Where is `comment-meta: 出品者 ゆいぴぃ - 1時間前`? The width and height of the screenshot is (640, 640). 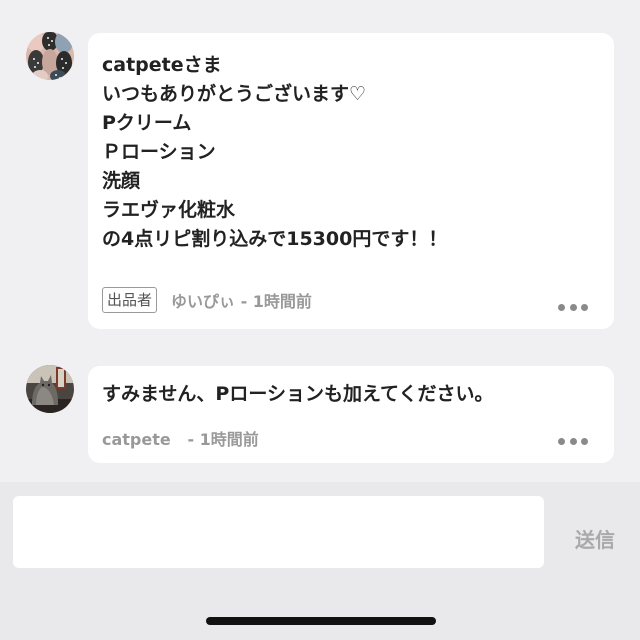 comment-meta: 出品者 ゆいぴぃ - 1時間前 is located at coordinates (207, 300).